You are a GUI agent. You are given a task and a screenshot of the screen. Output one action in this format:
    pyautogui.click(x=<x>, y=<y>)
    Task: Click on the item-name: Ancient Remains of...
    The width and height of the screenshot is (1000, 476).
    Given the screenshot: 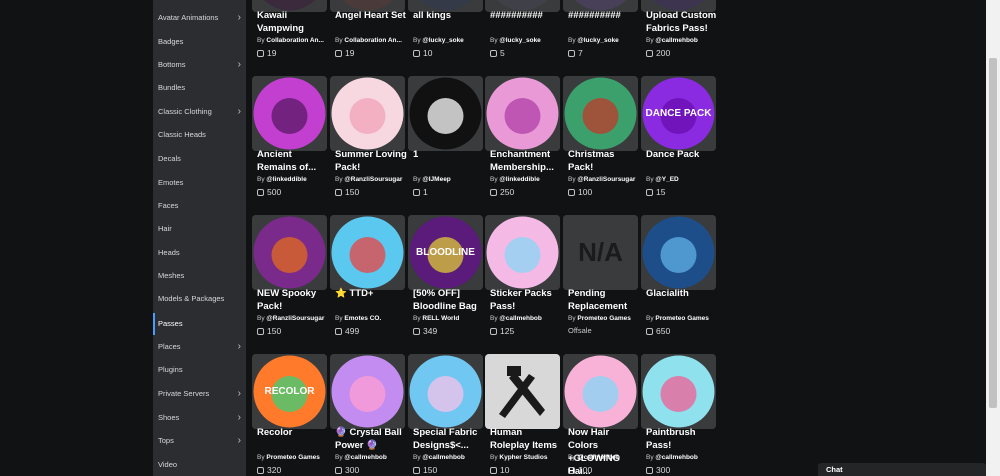 What is the action you would take?
    pyautogui.click(x=293, y=161)
    